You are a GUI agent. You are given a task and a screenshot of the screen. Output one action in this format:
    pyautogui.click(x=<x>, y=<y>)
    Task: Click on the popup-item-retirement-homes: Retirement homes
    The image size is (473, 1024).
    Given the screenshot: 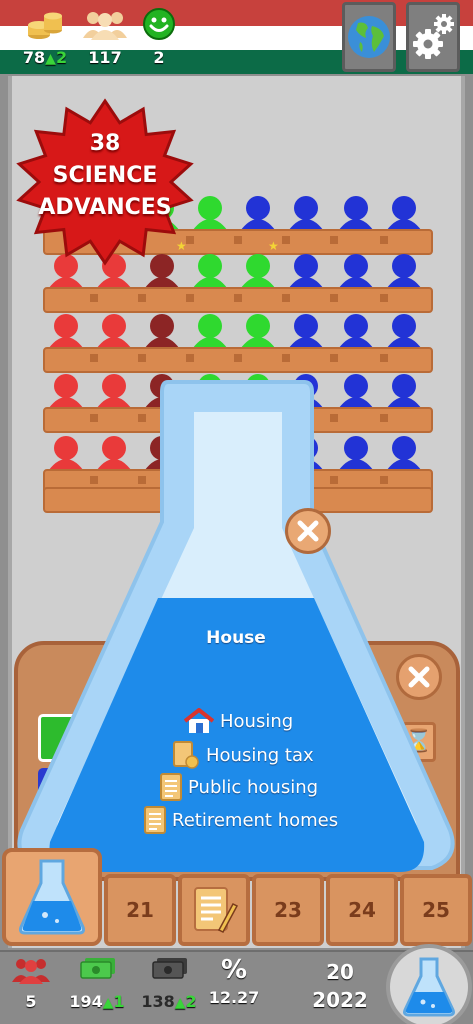 What is the action you would take?
    pyautogui.click(x=241, y=820)
    